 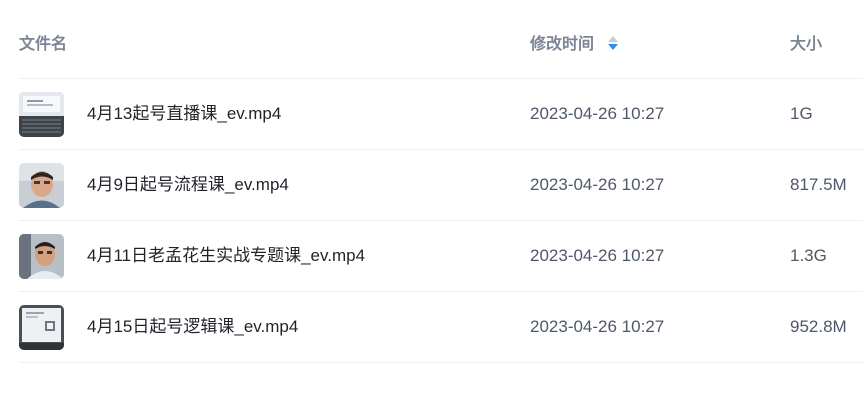 I want to click on sort-icon, so click(x=613, y=44).